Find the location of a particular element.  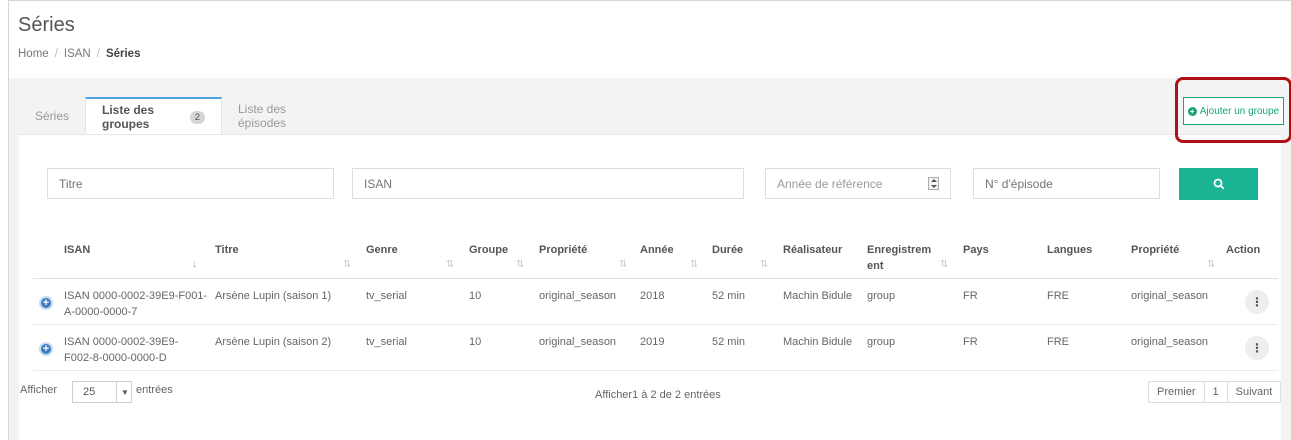

column-header-propriete: Propriété is located at coordinates (563, 250).